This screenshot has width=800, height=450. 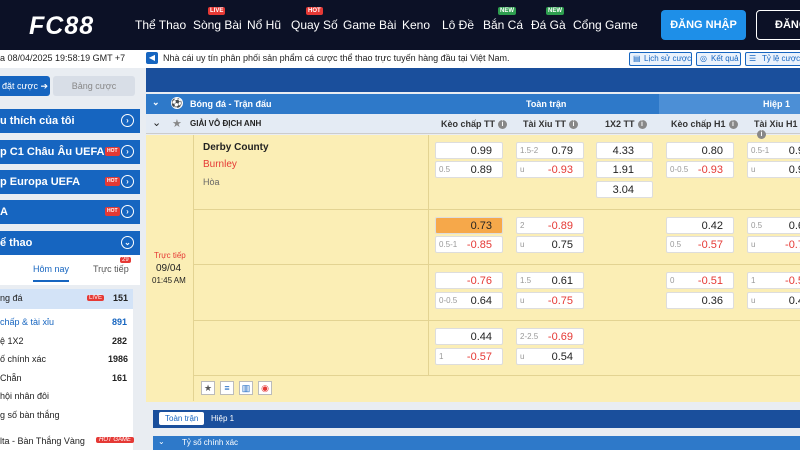 I want to click on odds-cell: 1 -0.5, so click(x=773, y=280).